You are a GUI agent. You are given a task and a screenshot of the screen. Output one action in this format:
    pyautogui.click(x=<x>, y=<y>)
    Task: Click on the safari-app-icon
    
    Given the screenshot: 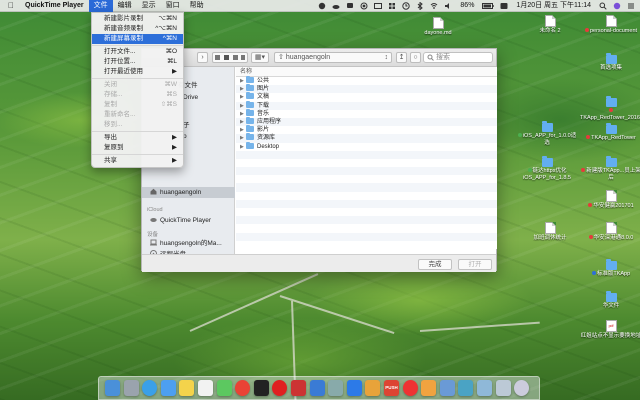 What is the action you would take?
    pyautogui.click(x=150, y=388)
    